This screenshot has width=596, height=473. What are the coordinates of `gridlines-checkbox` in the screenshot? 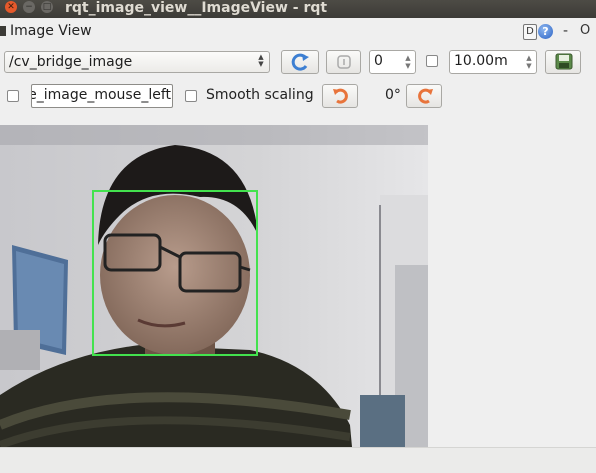 It's located at (432, 61).